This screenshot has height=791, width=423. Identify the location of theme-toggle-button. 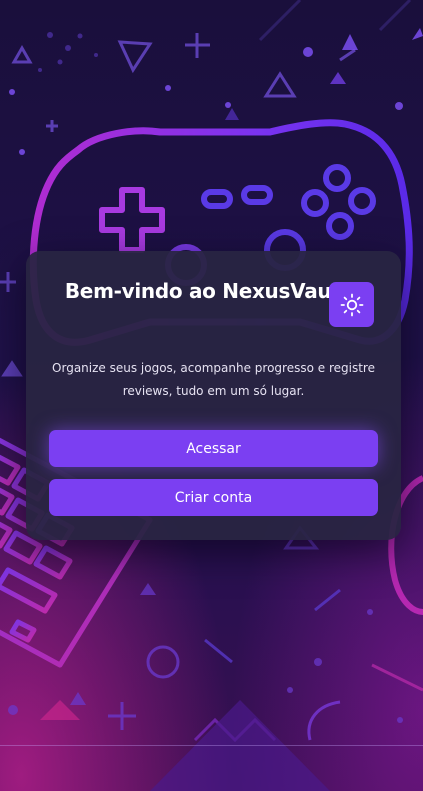
(351, 304).